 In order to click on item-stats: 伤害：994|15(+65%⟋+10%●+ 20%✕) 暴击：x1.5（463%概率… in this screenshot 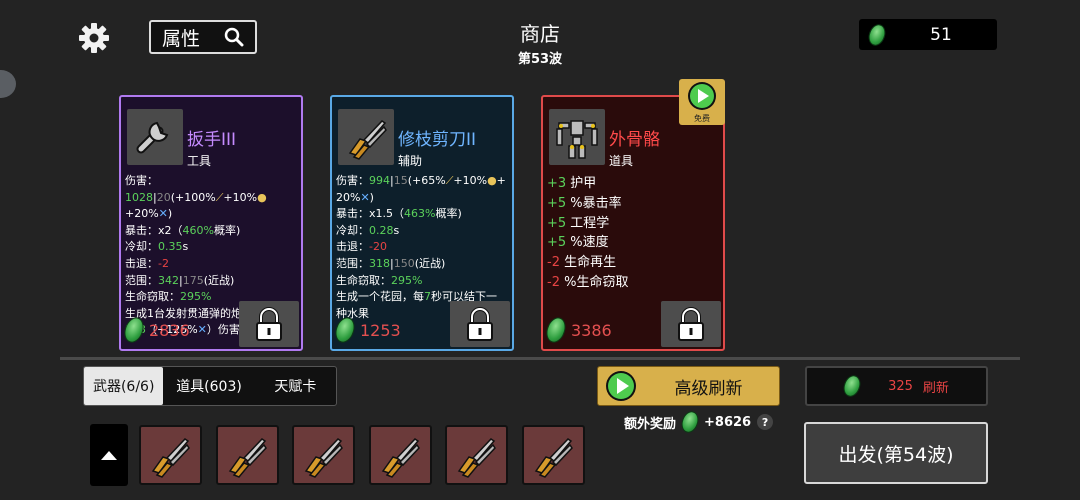, I will do `click(422, 247)`.